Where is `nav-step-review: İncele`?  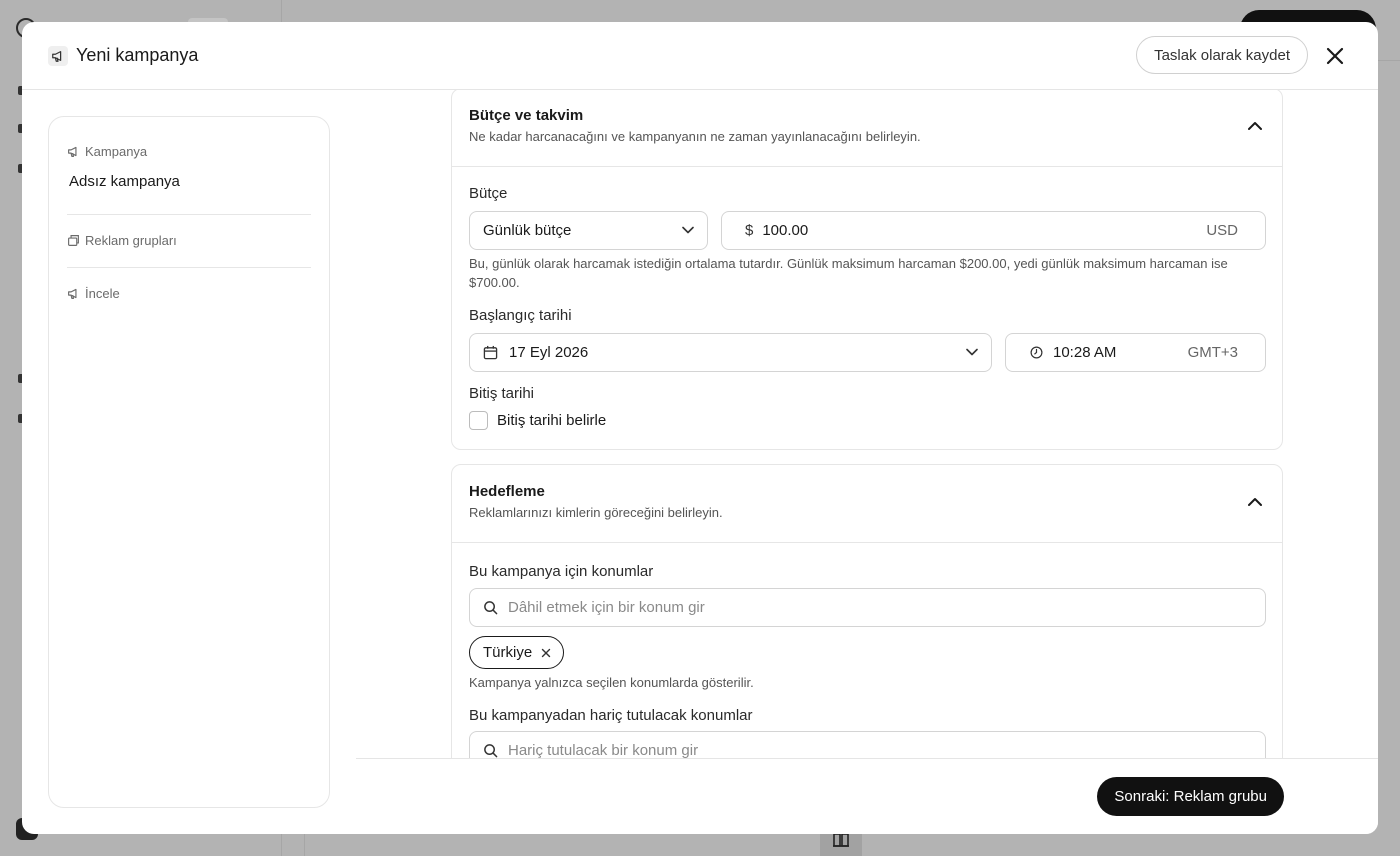
nav-step-review: İncele is located at coordinates (189, 293).